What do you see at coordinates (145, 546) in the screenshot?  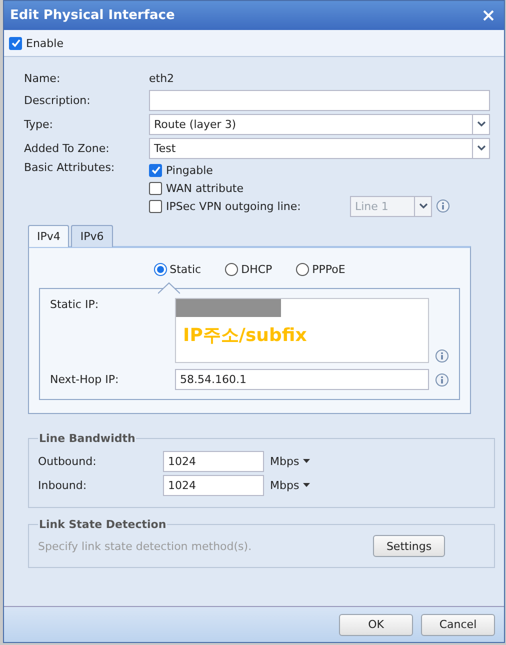 I see `hint-text: Specify link state detection method(s).` at bounding box center [145, 546].